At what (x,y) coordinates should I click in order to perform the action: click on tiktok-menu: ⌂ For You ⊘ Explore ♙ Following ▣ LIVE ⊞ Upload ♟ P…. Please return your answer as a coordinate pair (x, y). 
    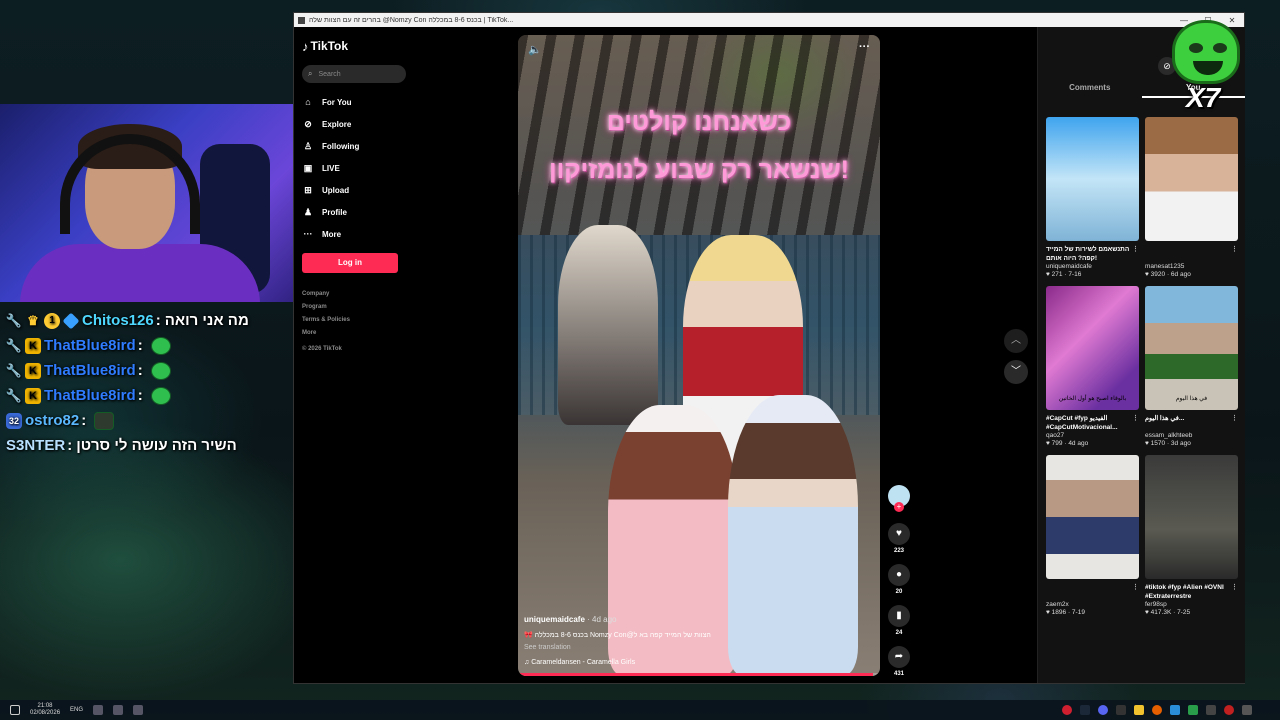
    Looking at the image, I should click on (354, 168).